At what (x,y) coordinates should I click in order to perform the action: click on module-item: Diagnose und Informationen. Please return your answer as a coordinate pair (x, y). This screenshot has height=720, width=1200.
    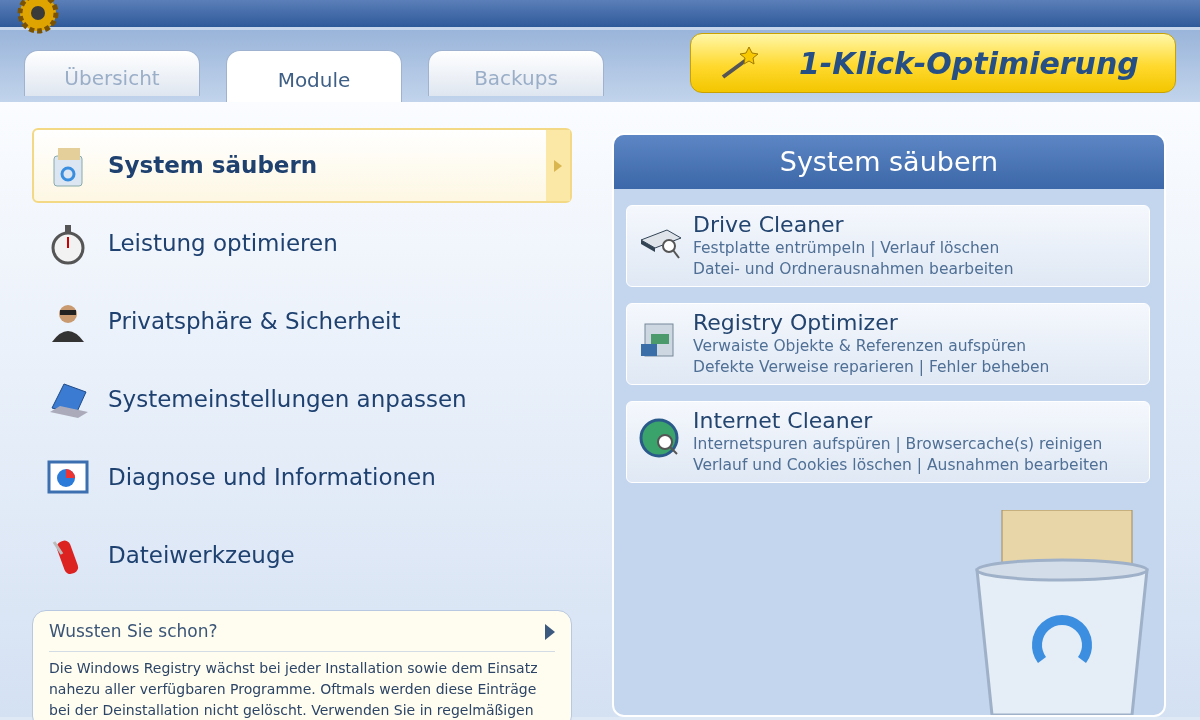
    Looking at the image, I should click on (302, 477).